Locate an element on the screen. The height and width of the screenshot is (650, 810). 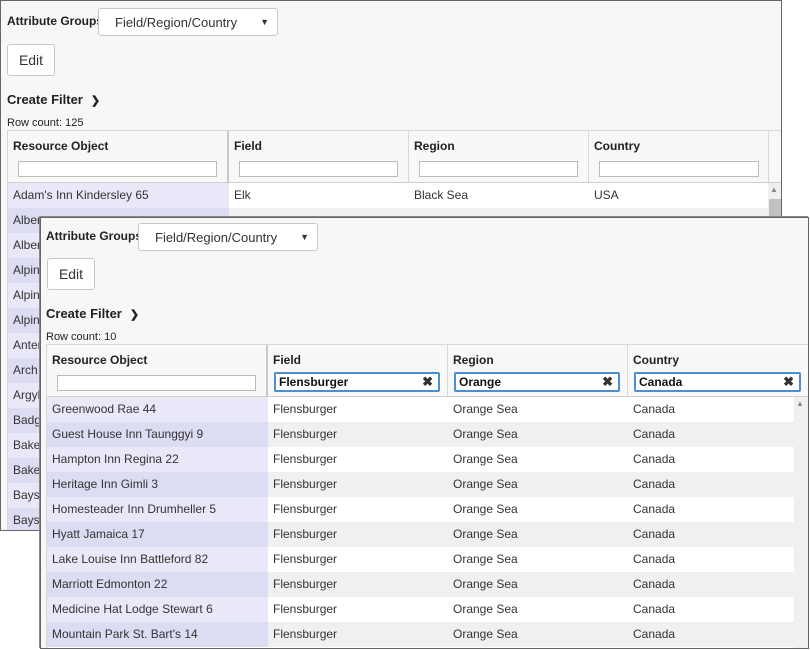
column-header-country: Country is located at coordinates (679, 157).